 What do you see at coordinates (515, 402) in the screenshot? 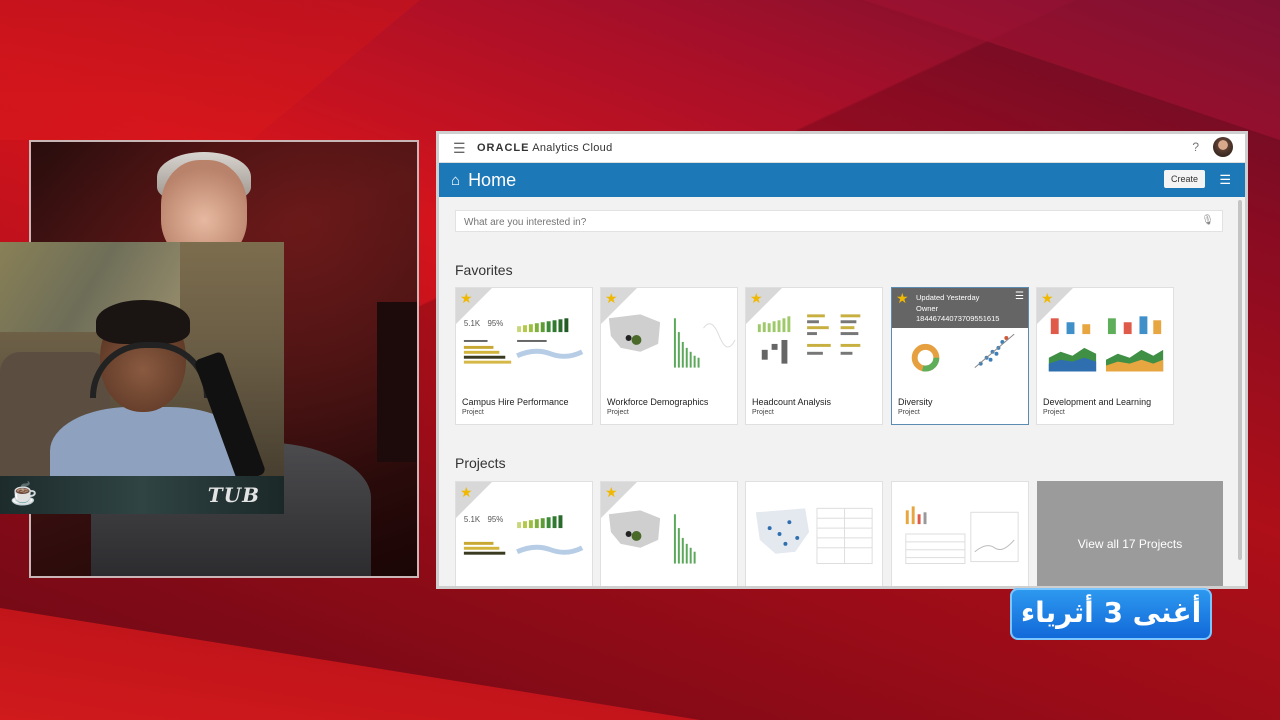
I see `project-name: Campus Hire Performance` at bounding box center [515, 402].